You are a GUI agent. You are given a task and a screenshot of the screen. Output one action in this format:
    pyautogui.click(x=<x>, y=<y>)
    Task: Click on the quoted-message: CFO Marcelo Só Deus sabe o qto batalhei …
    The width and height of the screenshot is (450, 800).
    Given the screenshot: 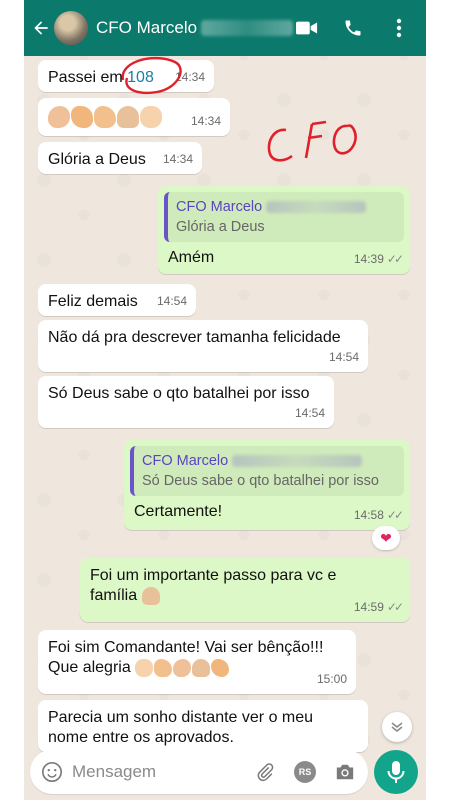 What is the action you would take?
    pyautogui.click(x=267, y=471)
    